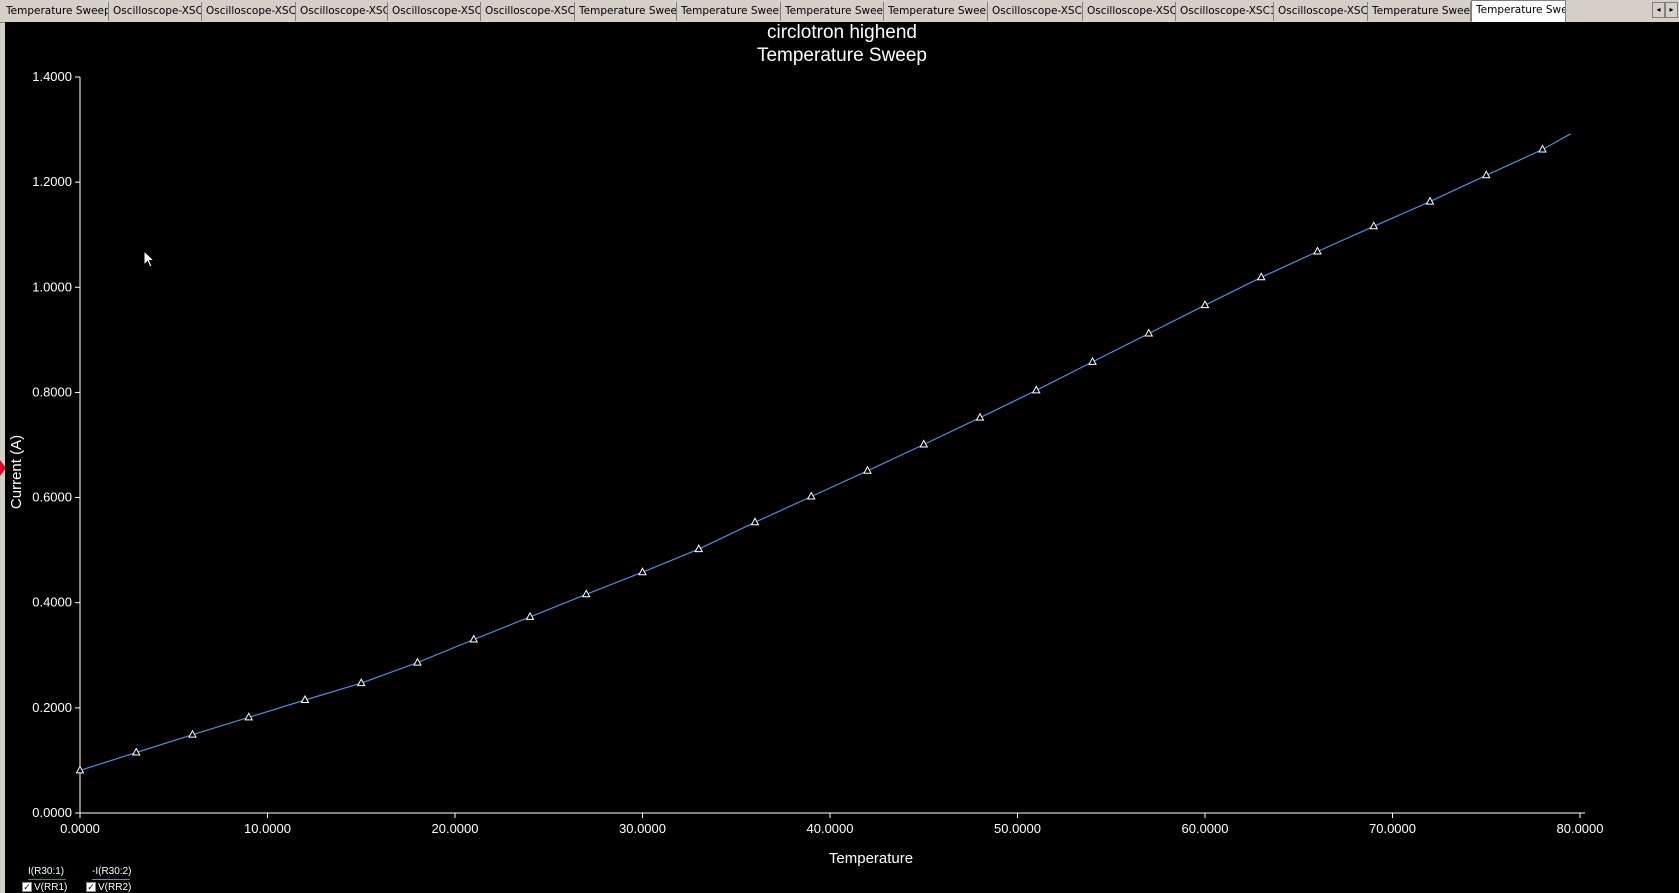  What do you see at coordinates (1392, 828) in the screenshot?
I see `x-tick-label: 70.0000` at bounding box center [1392, 828].